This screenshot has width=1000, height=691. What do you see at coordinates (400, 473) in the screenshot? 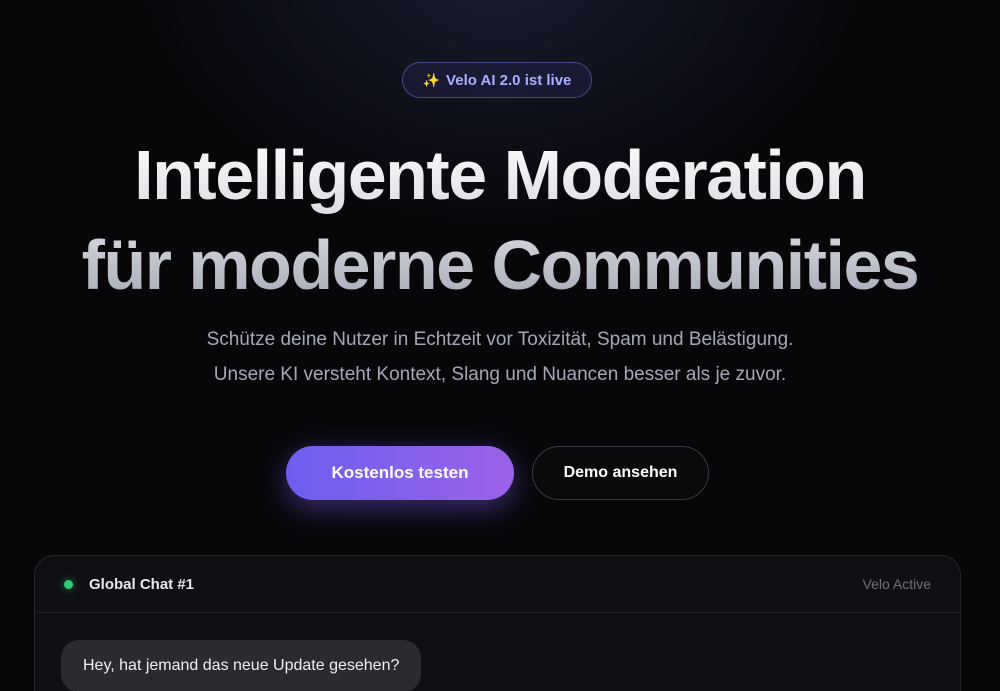
I see `try-free-button: Kostenlos testen` at bounding box center [400, 473].